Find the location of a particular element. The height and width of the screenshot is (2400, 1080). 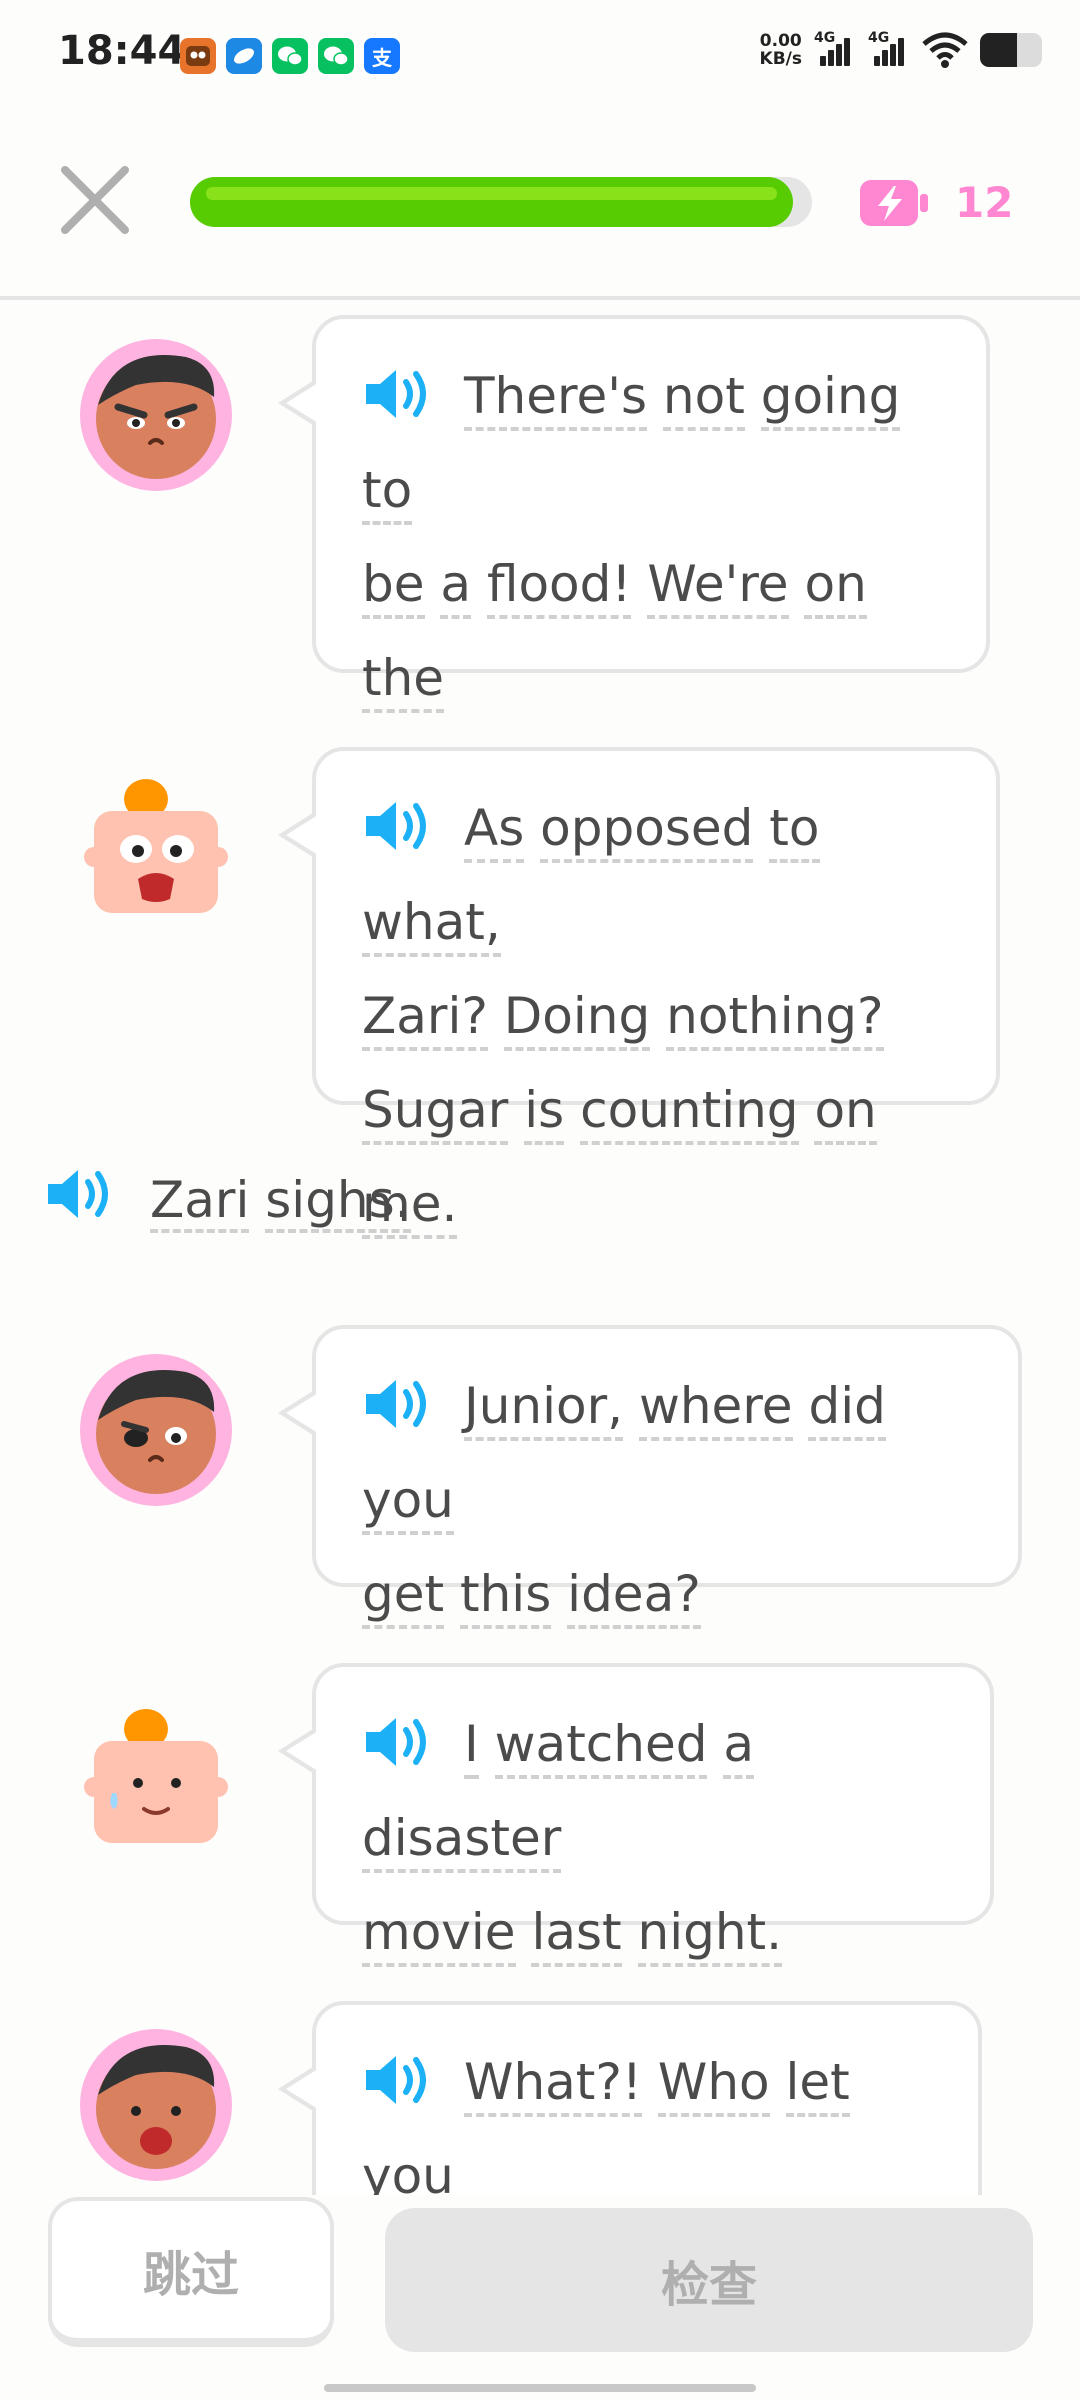

check-button: 检查 is located at coordinates (709, 2280).